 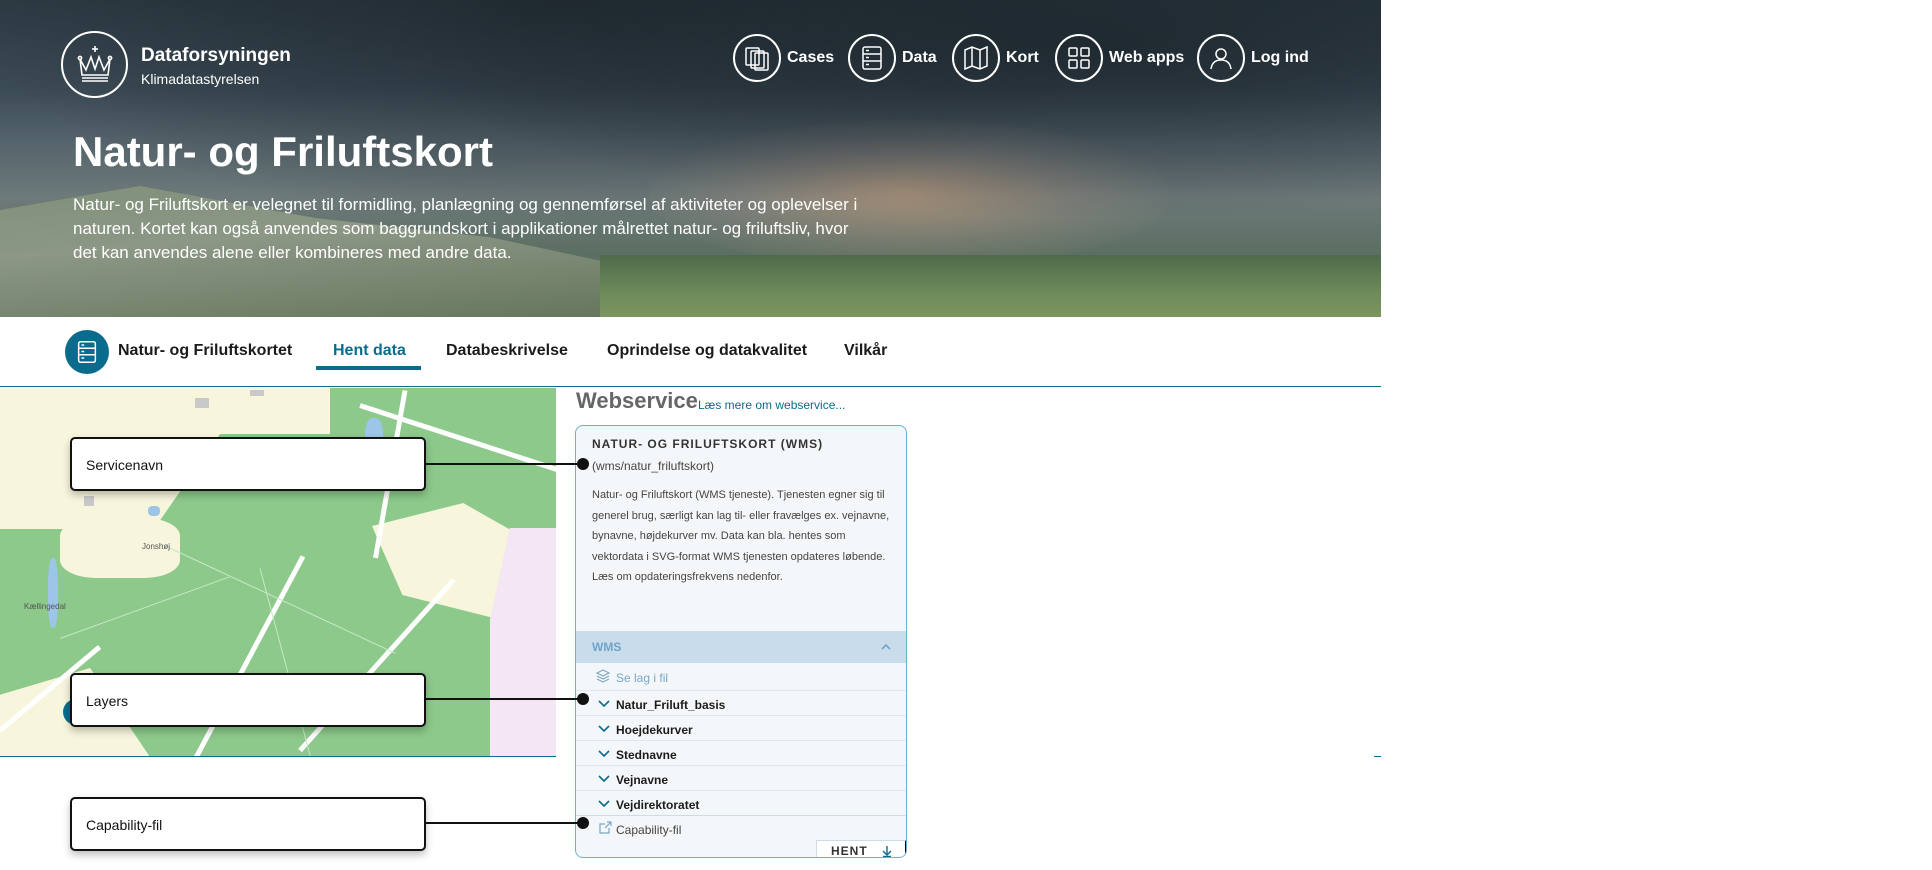 What do you see at coordinates (124, 825) in the screenshot?
I see `callout-label: Capability-fil` at bounding box center [124, 825].